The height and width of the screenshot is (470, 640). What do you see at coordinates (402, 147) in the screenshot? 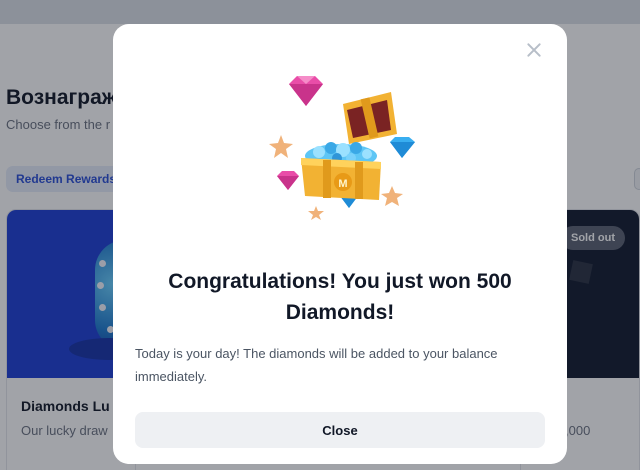
I see `blue-diamond-icon` at bounding box center [402, 147].